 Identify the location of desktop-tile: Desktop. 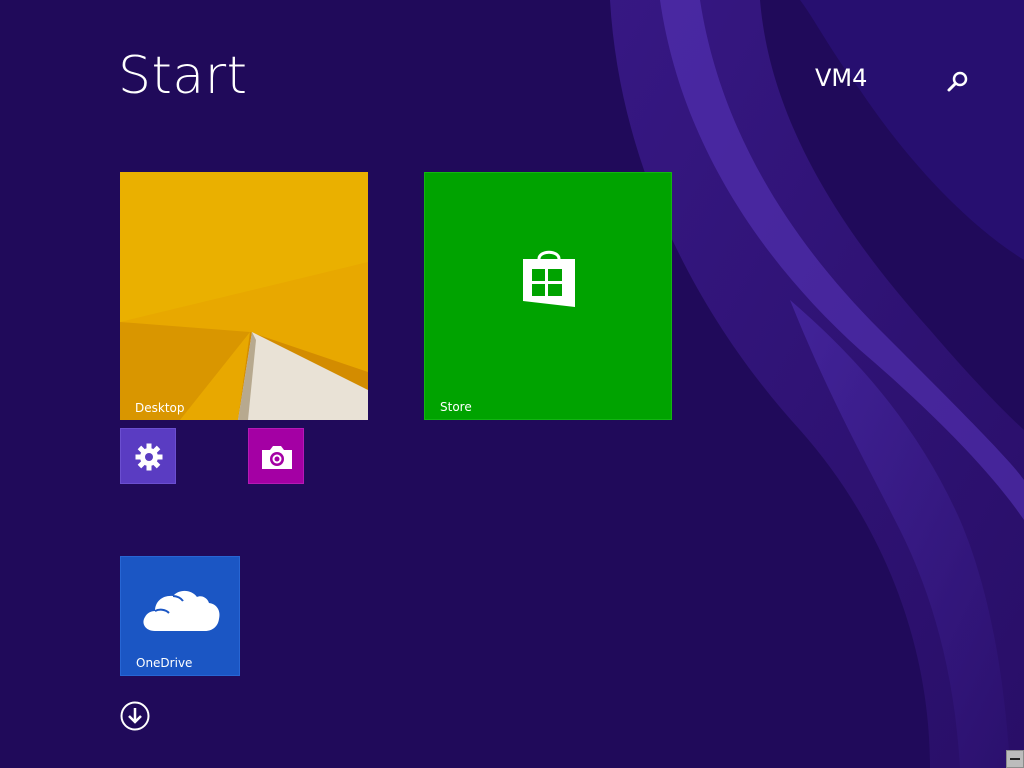
(244, 296).